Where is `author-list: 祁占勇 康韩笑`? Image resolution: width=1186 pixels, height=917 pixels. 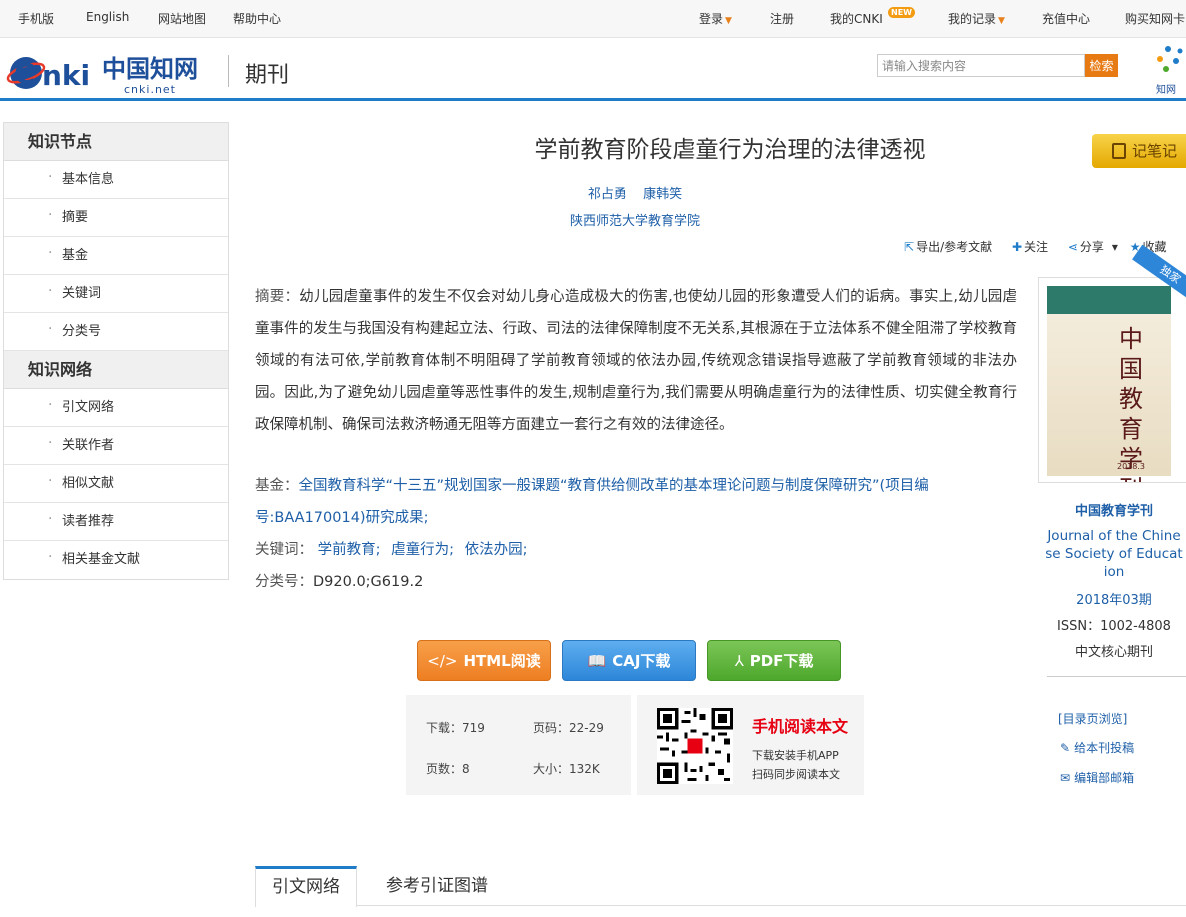 author-list: 祁占勇 康韩笑 is located at coordinates (635, 192).